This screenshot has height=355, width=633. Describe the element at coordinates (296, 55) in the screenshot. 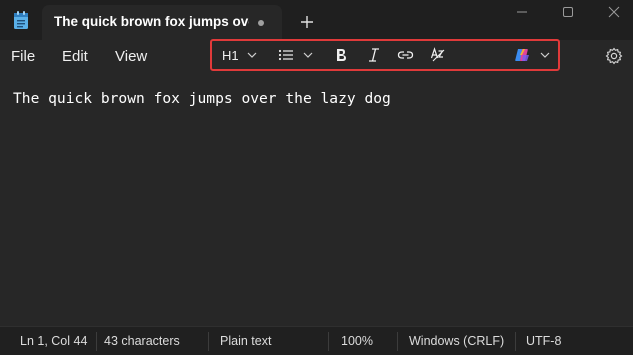

I see `list-dropdown` at that location.